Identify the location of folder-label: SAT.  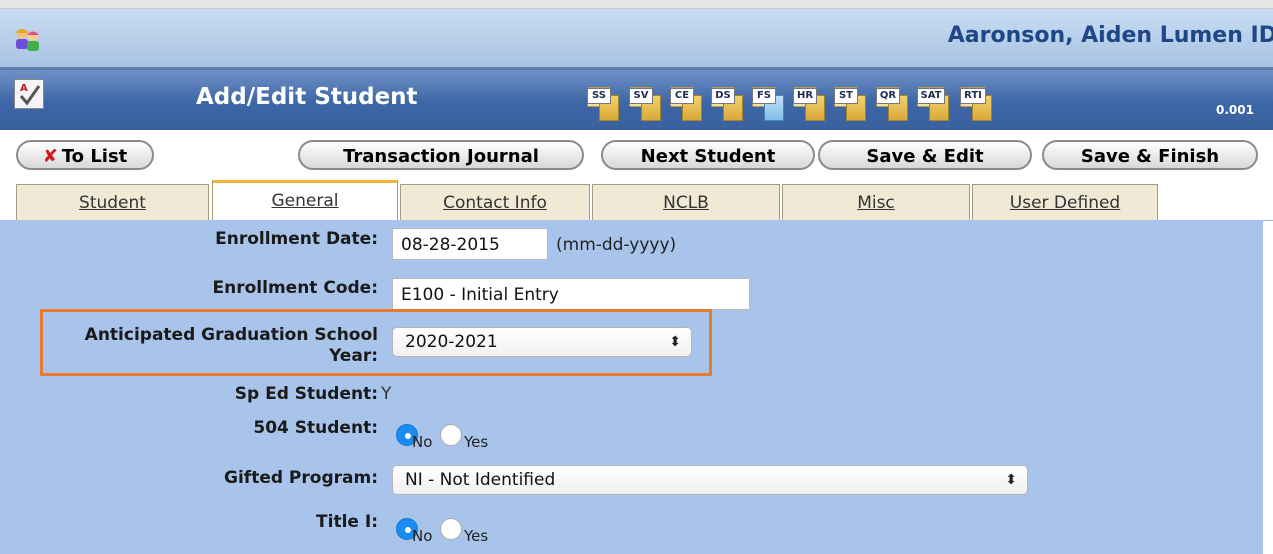
(931, 96).